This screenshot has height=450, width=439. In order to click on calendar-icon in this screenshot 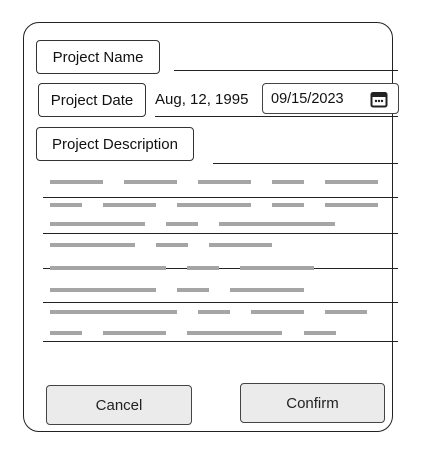, I will do `click(379, 99)`.